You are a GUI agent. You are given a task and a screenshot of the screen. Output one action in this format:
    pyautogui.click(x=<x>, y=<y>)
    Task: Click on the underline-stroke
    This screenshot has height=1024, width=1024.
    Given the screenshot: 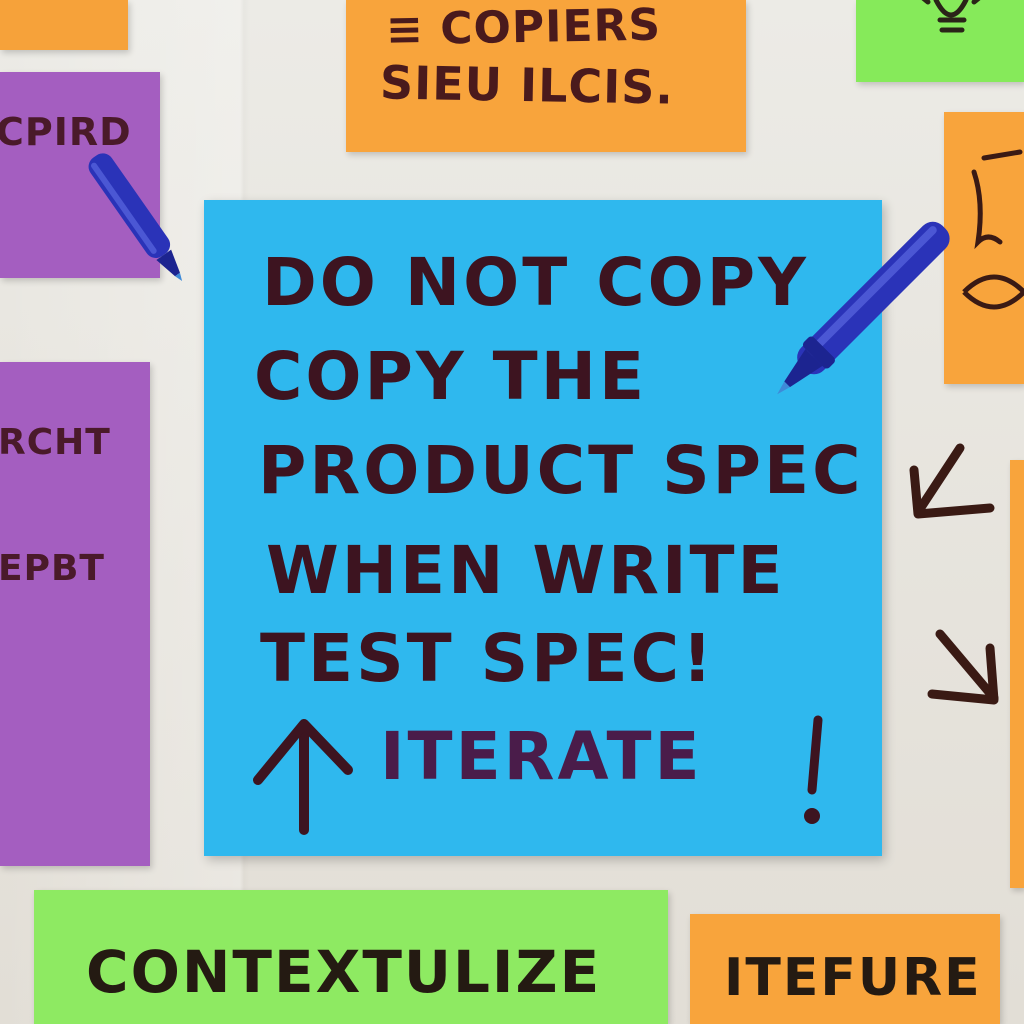 What is the action you would take?
    pyautogui.click(x=30, y=273)
    